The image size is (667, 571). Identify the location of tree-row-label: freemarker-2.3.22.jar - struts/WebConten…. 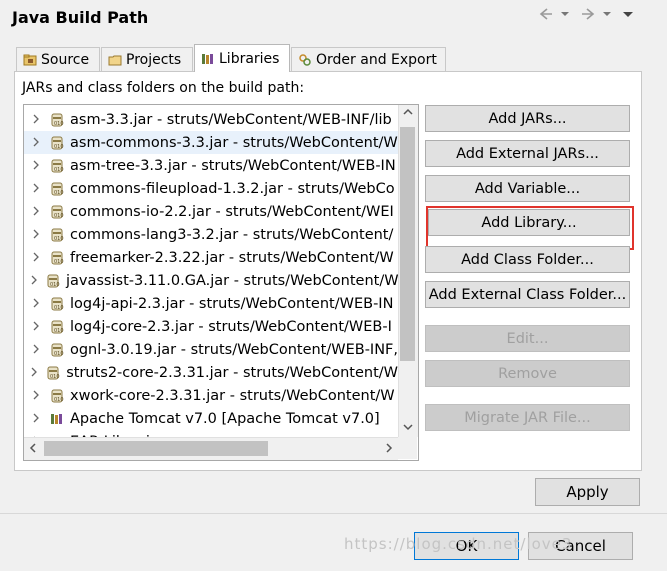
(232, 257).